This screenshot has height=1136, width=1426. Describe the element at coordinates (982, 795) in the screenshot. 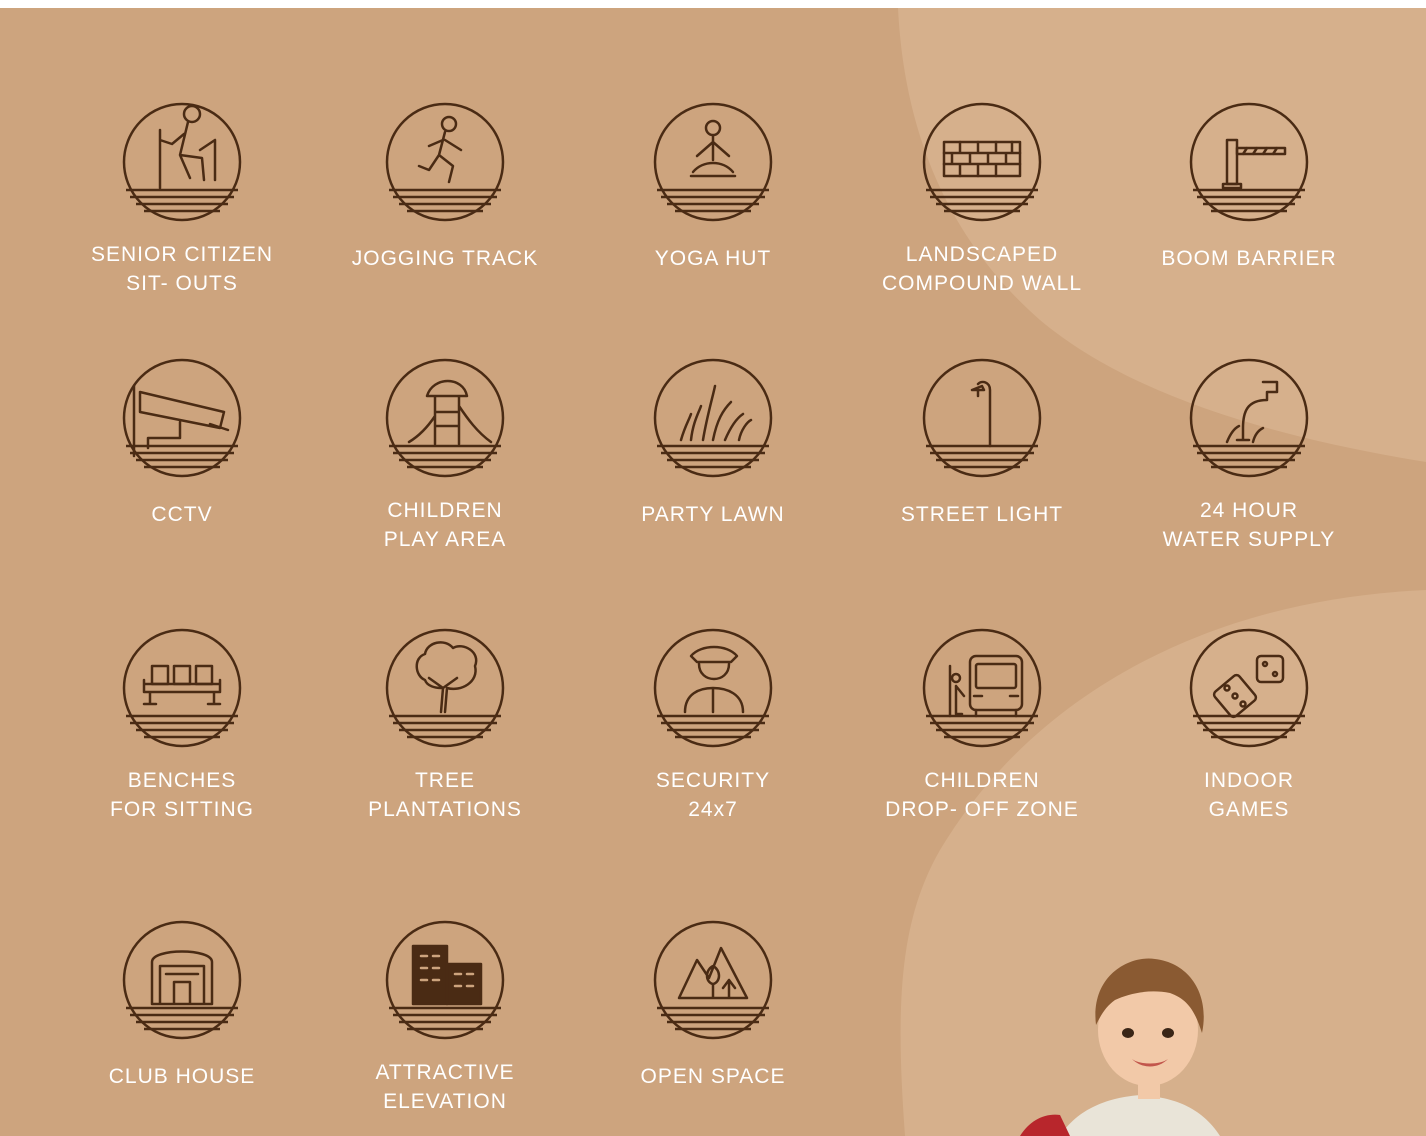

I see `amenity-label: CHILDREN DROP- OFF ZONE` at that location.